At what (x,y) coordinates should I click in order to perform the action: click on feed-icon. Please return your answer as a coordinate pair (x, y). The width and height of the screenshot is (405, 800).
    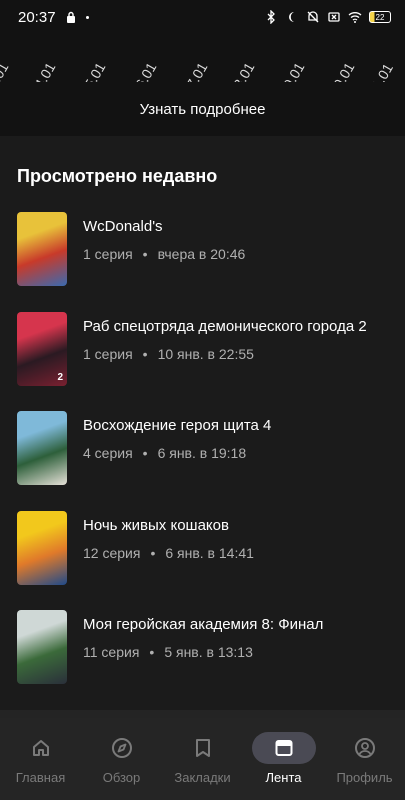
    Looking at the image, I should click on (283, 748).